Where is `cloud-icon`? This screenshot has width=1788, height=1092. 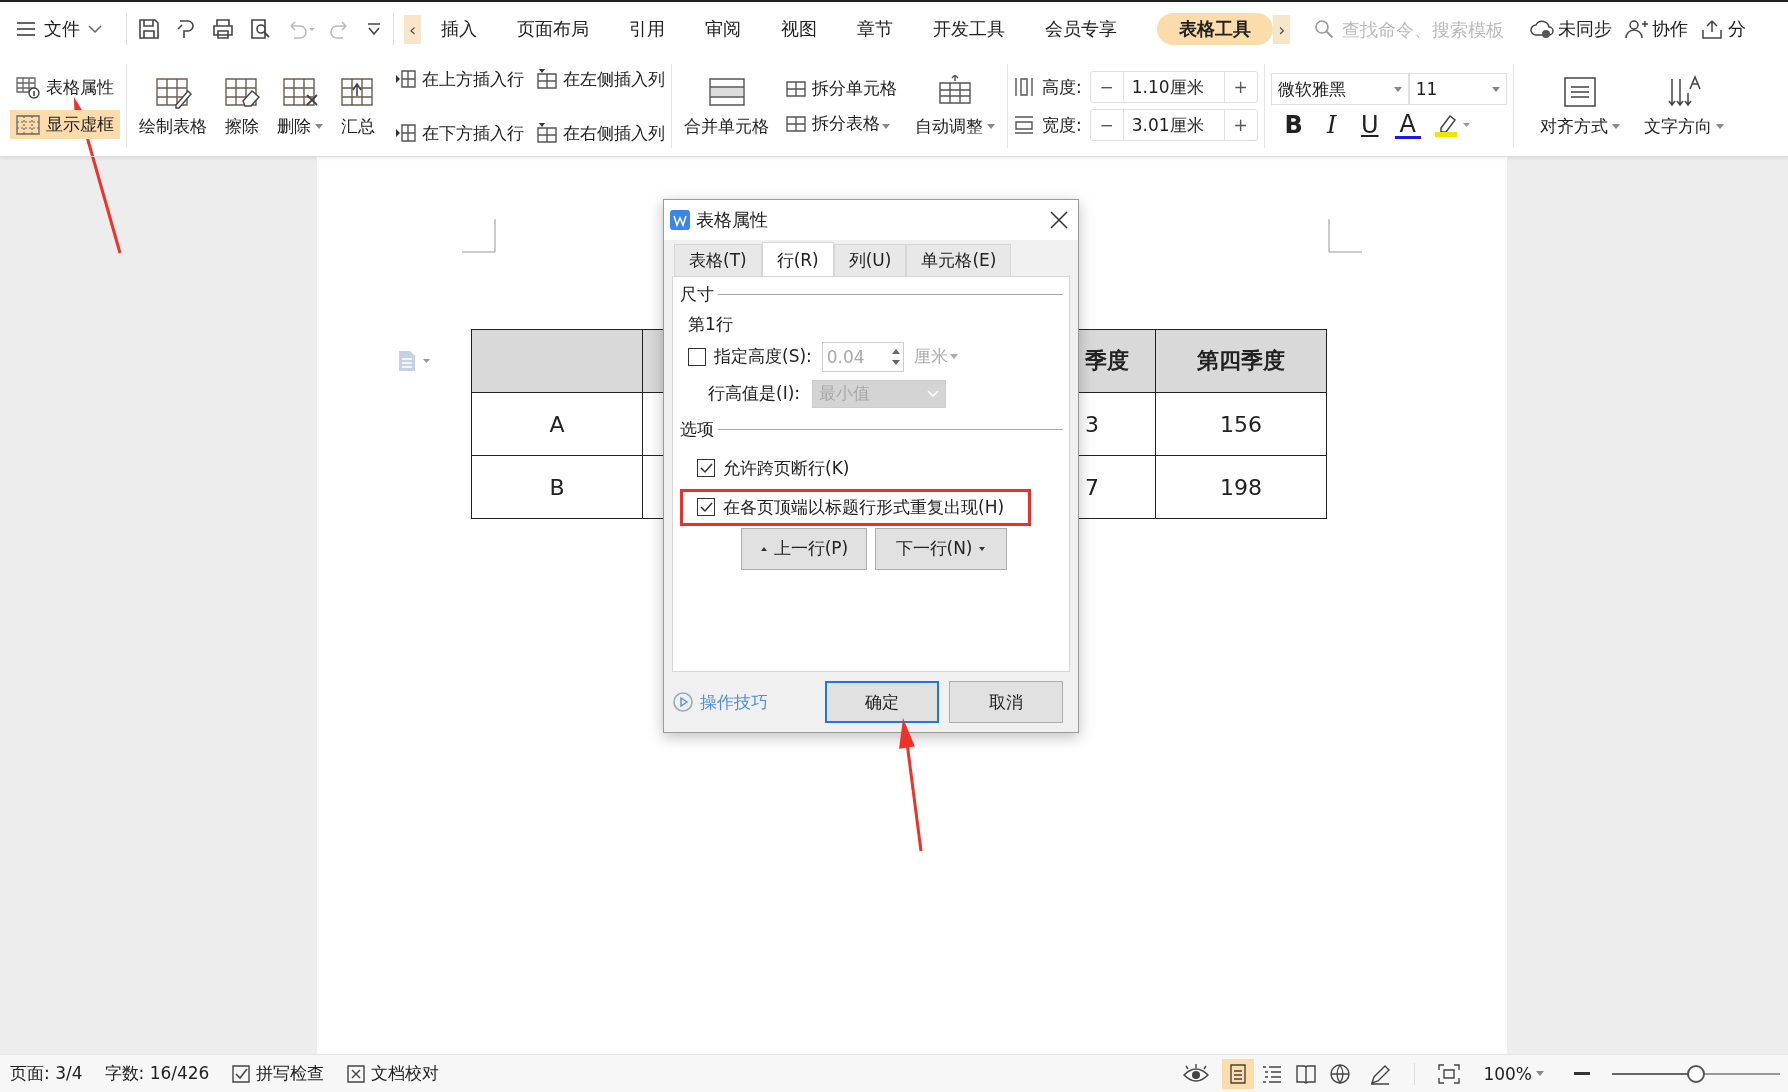
cloud-icon is located at coordinates (1542, 29).